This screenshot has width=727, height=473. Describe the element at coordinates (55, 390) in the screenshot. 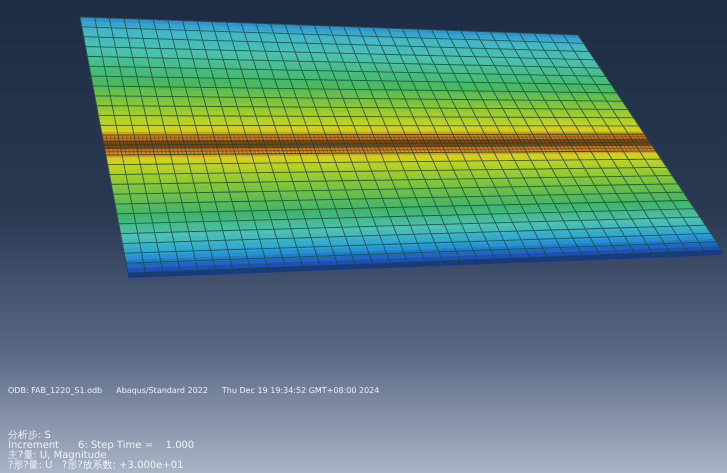

I see `odb-file-label: ODB: FAB_1220_S1.odb` at that location.